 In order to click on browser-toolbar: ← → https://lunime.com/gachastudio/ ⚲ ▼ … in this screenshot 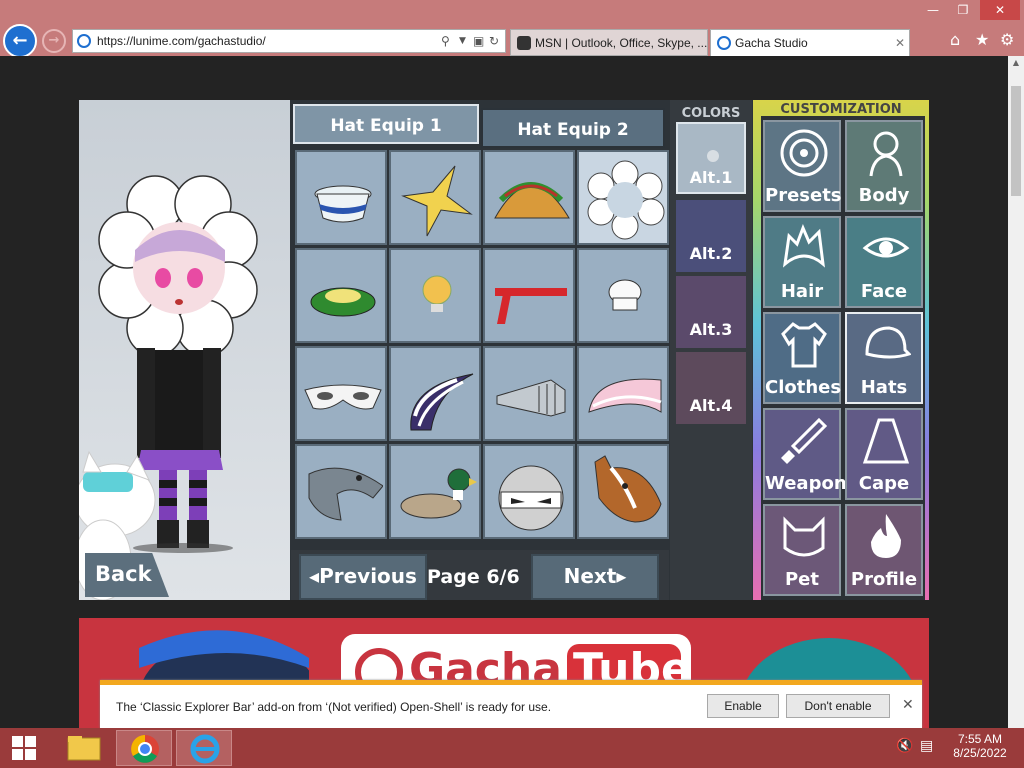, I will do `click(512, 41)`.